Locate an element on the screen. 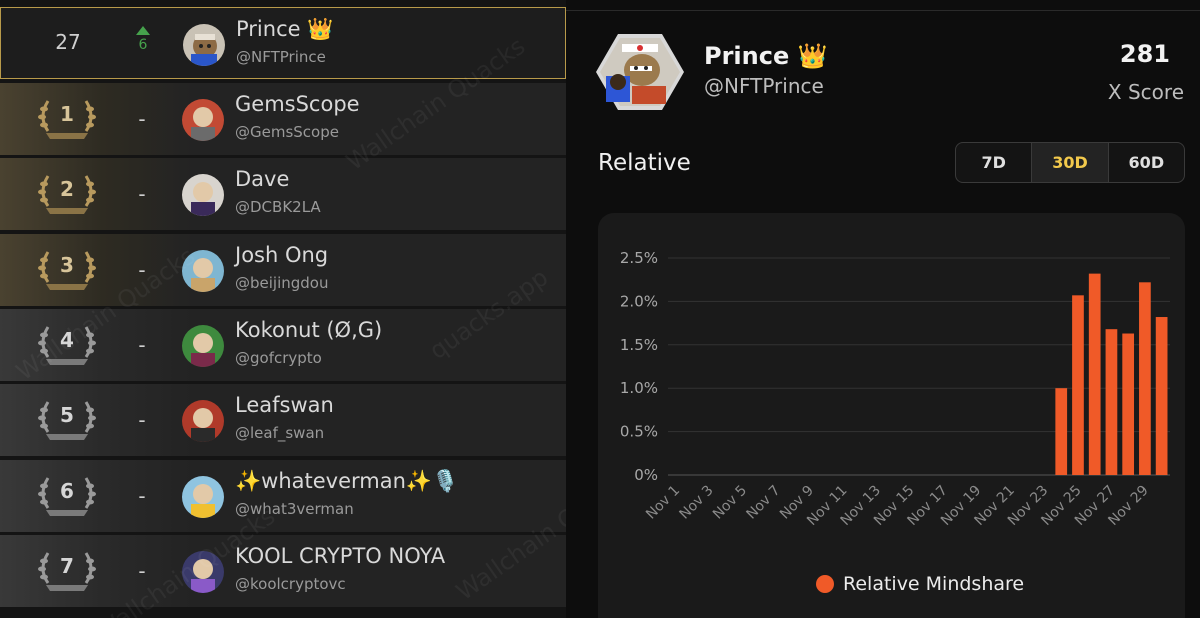  rank-badge: 4 is located at coordinates (67, 345).